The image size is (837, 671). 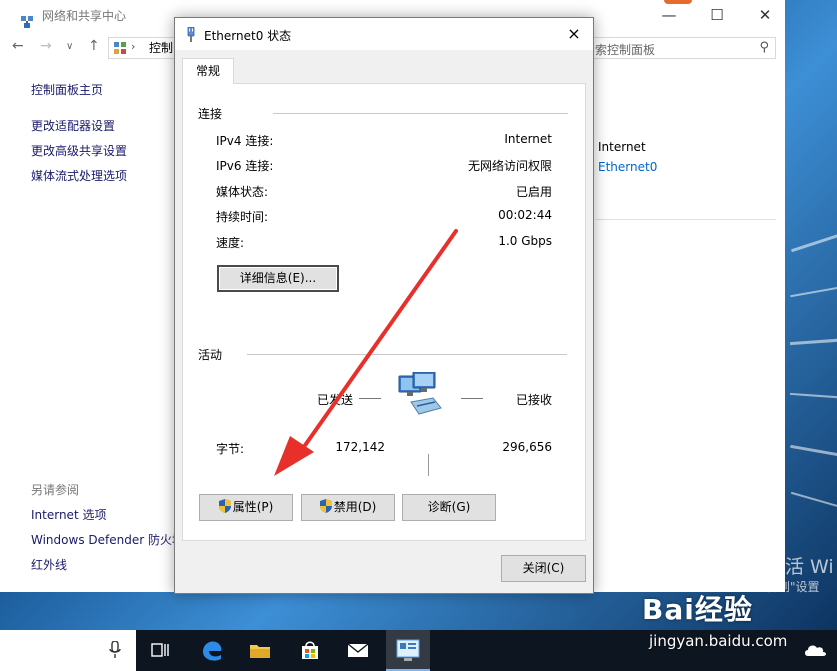 What do you see at coordinates (212, 650) in the screenshot?
I see `edge-browser-icon` at bounding box center [212, 650].